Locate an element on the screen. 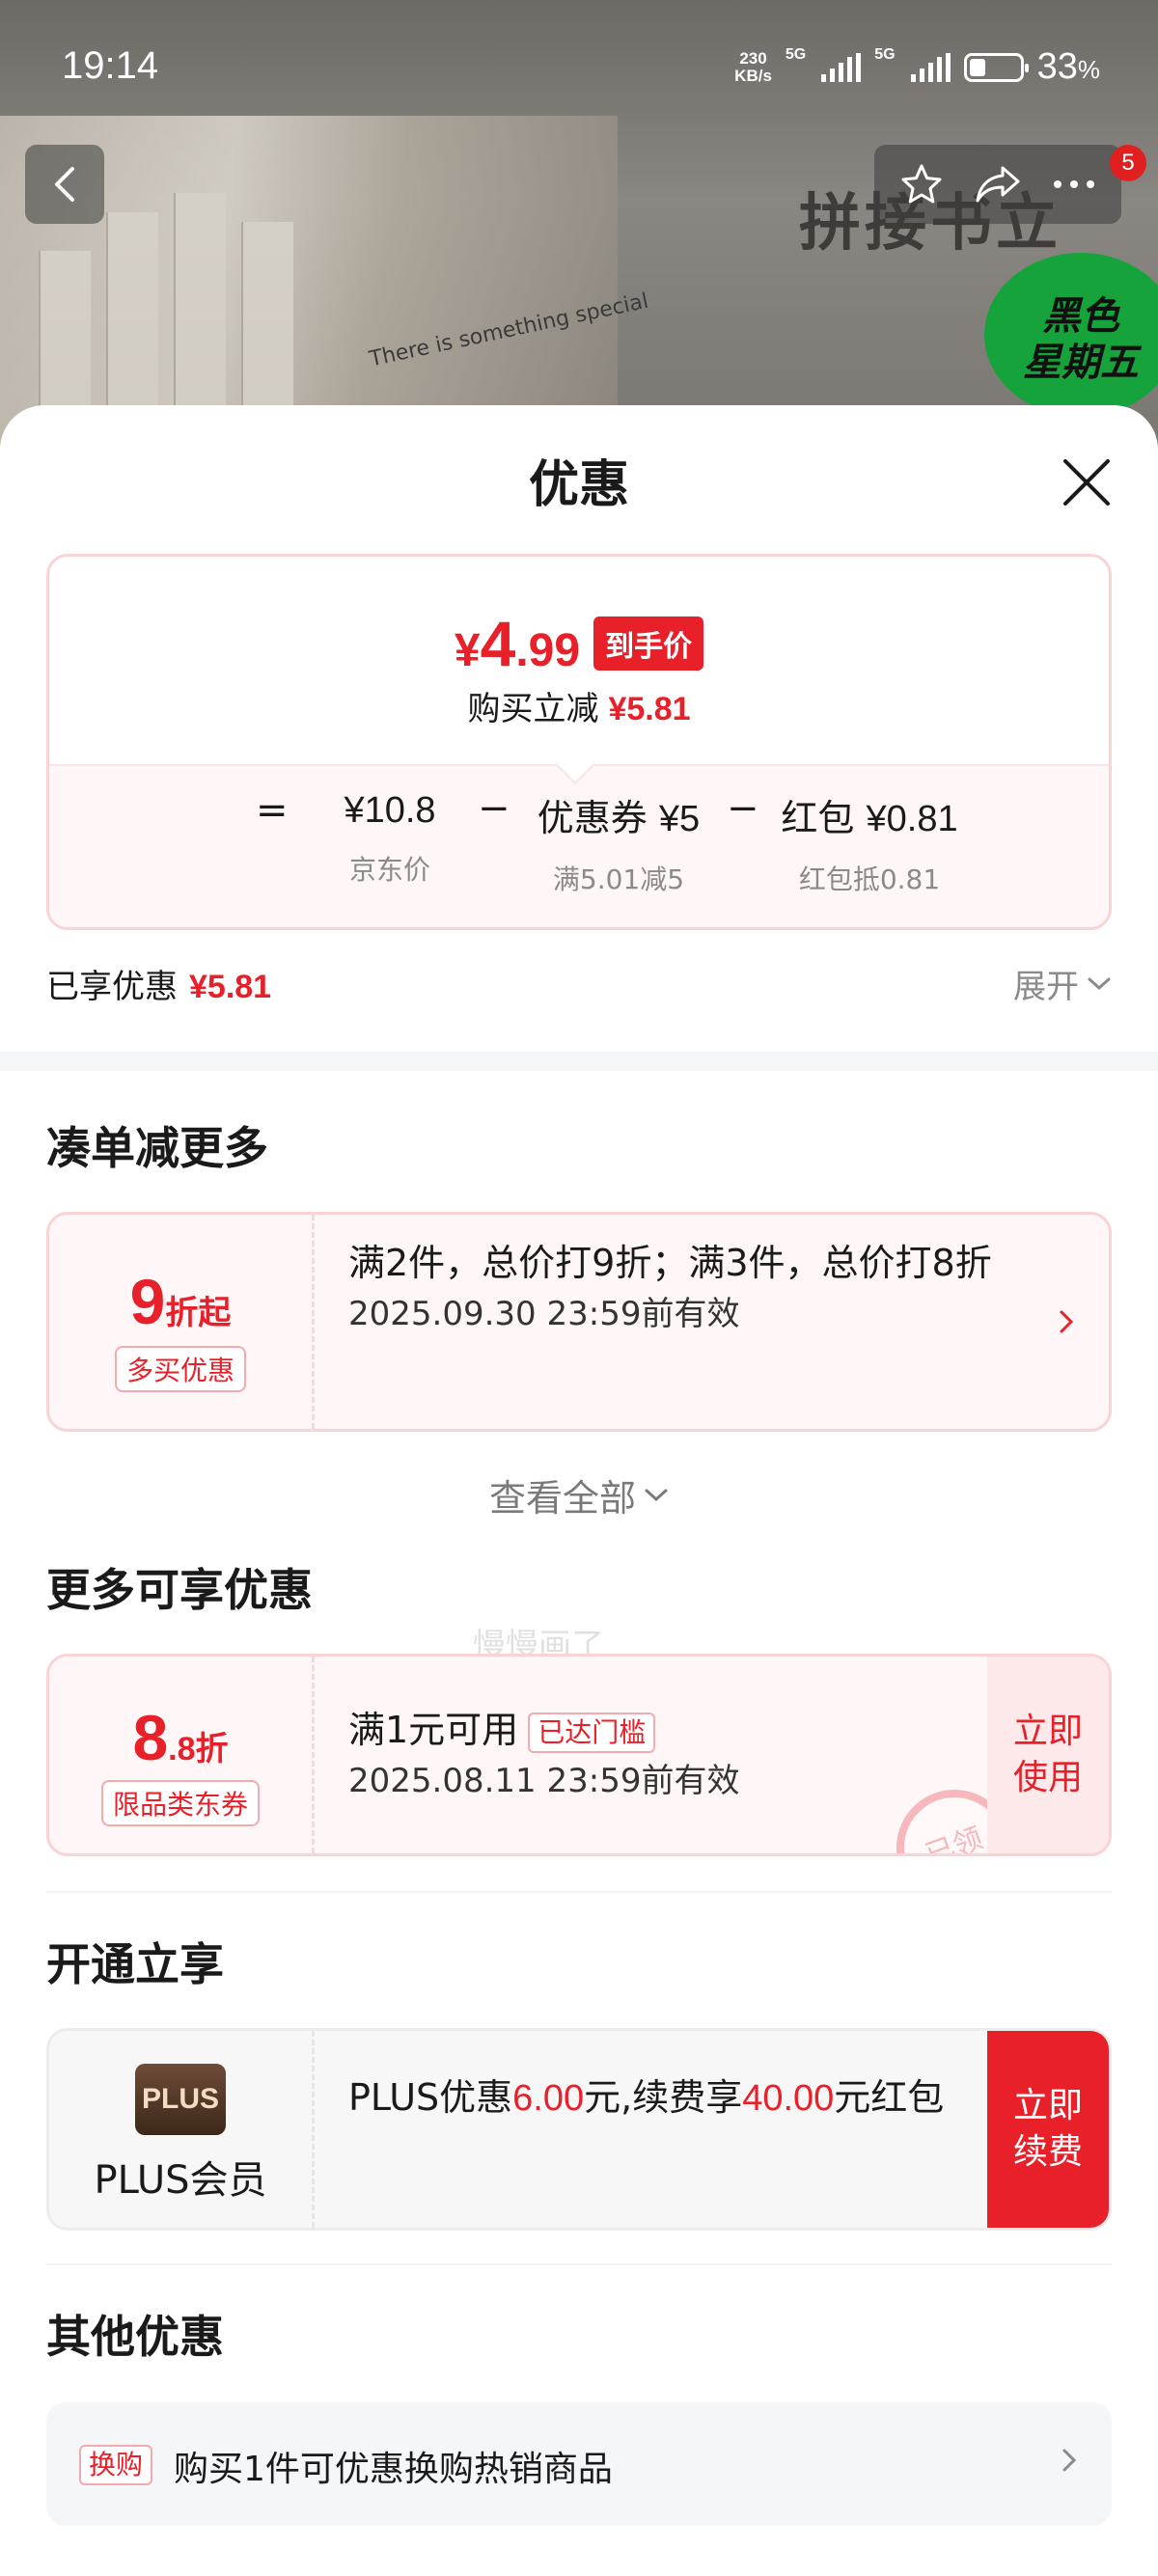 The image size is (1158, 2576). use-now-label: 立即 使用 is located at coordinates (1047, 1754).